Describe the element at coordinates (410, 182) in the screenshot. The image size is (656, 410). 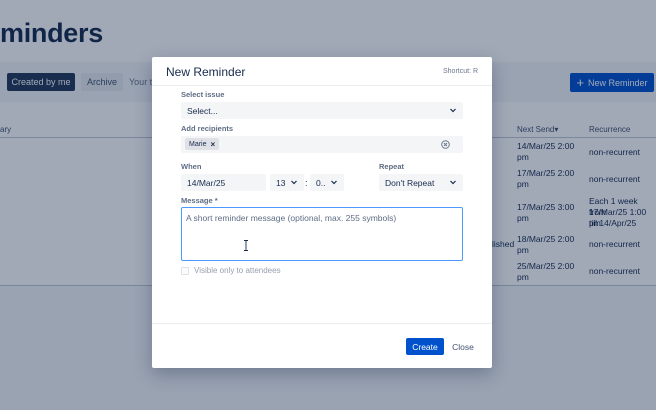
I see `repeat-value: Don't Repeat` at that location.